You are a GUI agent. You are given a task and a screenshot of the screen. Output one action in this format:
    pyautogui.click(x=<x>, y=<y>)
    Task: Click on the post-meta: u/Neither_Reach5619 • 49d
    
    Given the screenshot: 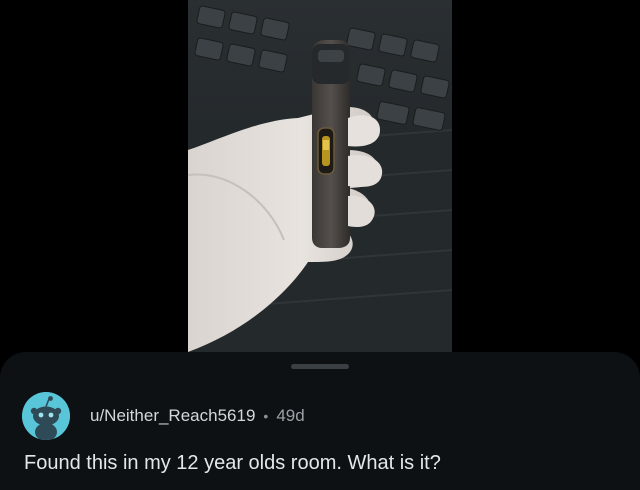 What is the action you would take?
    pyautogui.click(x=197, y=416)
    